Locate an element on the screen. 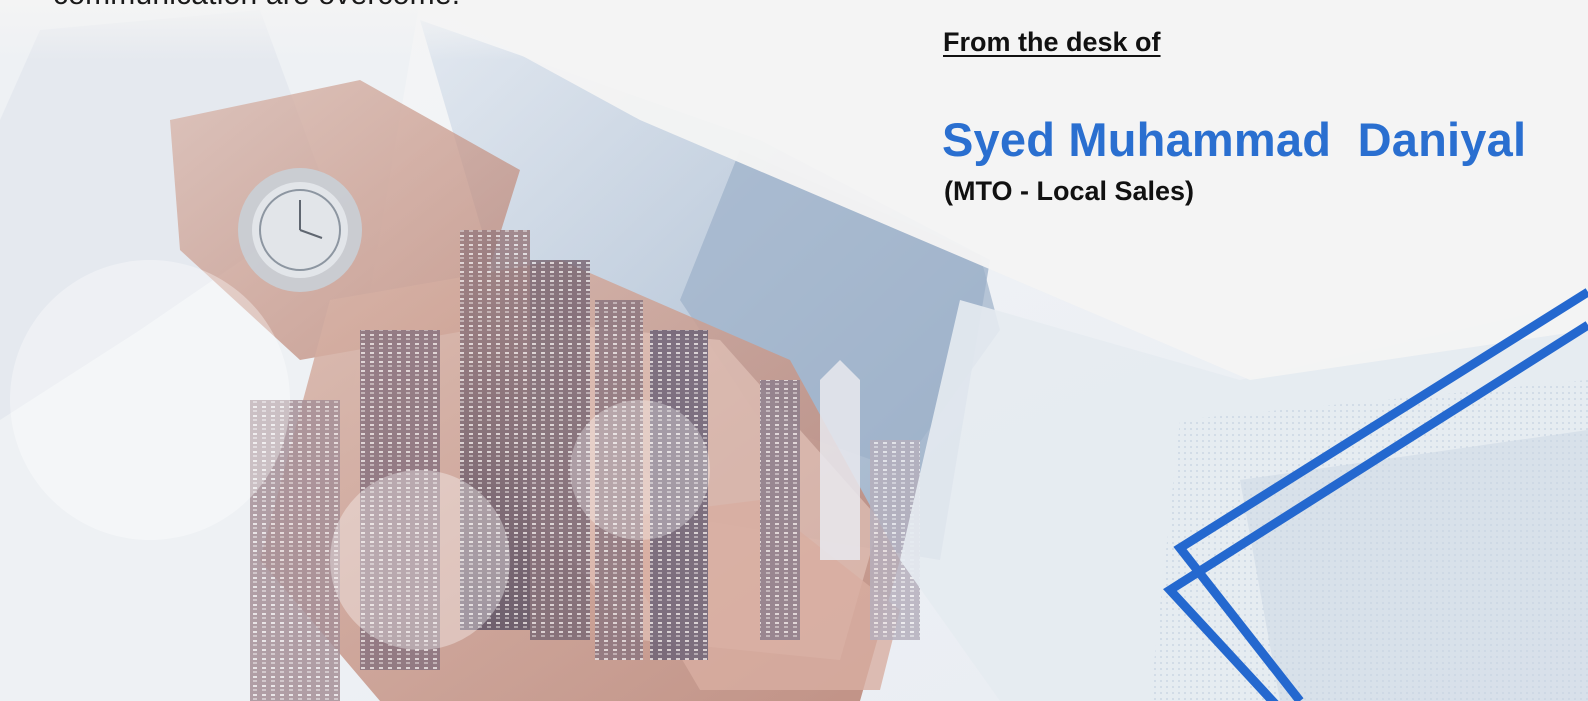 This screenshot has width=1588, height=701. from-desk-label: From the desk of is located at coordinates (1052, 42).